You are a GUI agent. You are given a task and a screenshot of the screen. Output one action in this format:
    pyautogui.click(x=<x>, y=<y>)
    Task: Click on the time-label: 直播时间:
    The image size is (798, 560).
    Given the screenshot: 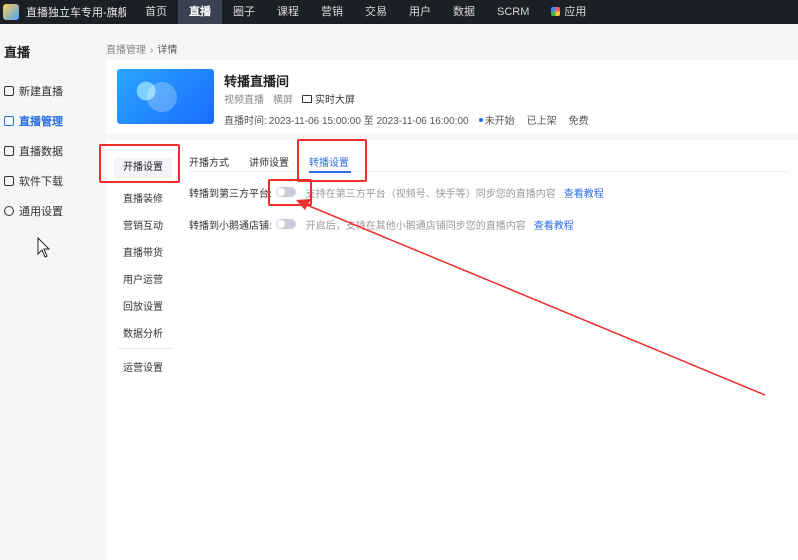 What is the action you would take?
    pyautogui.click(x=245, y=121)
    